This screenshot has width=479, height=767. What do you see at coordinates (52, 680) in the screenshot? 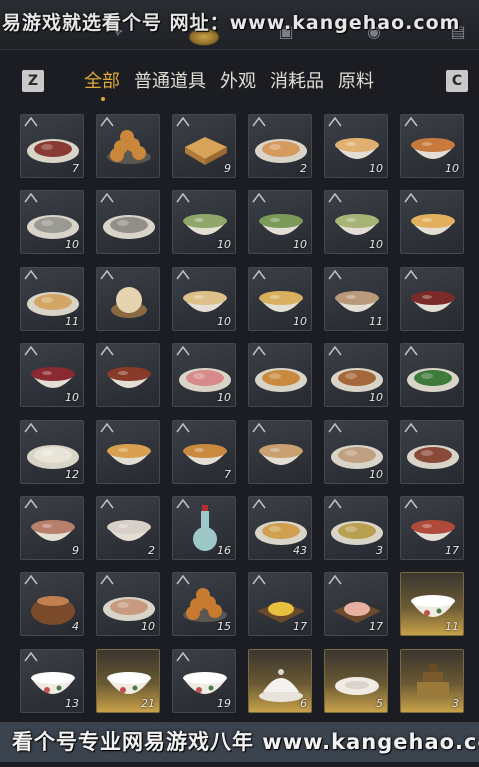
I see `inventory-slot: 13` at bounding box center [52, 680].